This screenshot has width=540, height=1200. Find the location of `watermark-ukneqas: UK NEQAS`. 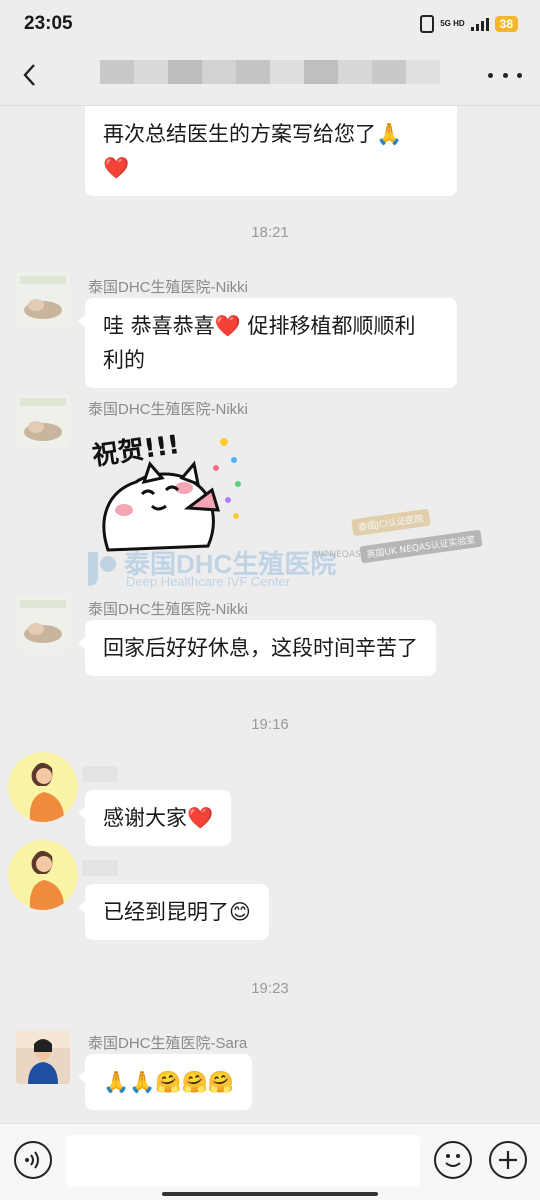

watermark-ukneqas: UK NEQAS is located at coordinates (337, 555).